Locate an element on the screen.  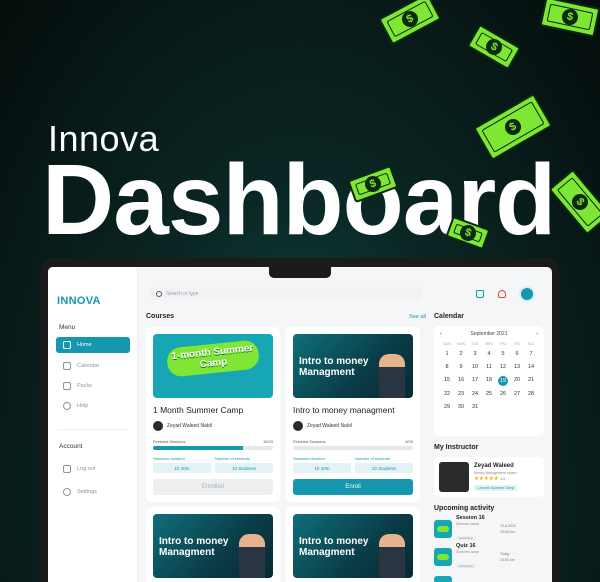
calendar-day: 20 is located at coordinates (517, 380).